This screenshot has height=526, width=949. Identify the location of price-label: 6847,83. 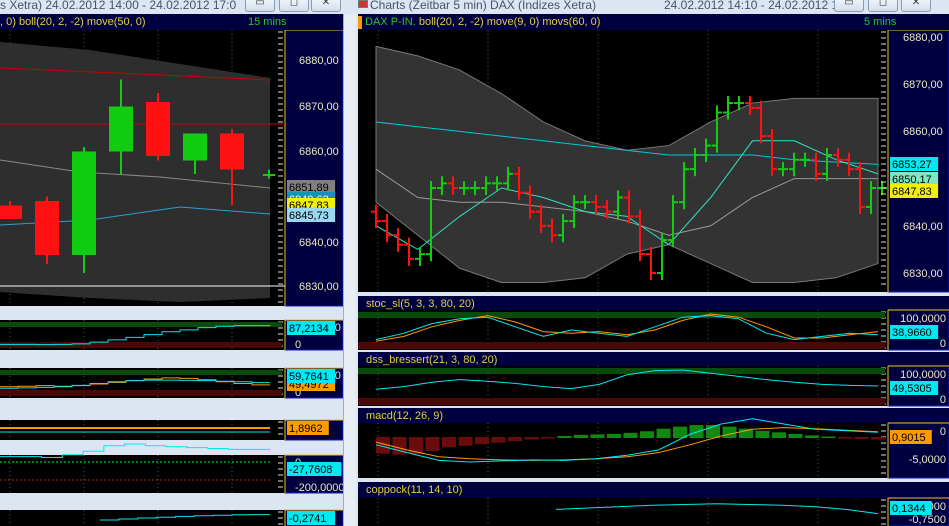
(912, 192).